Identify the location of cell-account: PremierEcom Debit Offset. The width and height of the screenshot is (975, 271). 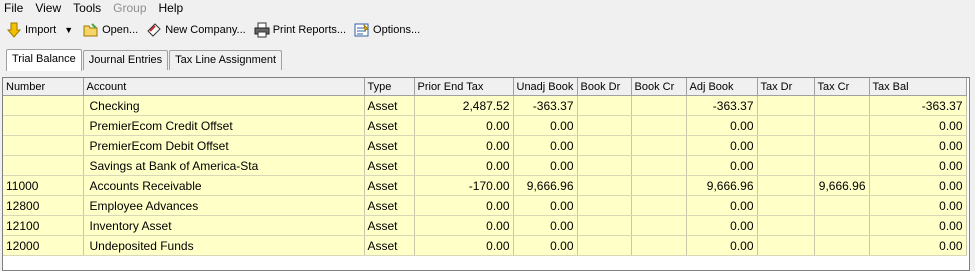
(224, 145).